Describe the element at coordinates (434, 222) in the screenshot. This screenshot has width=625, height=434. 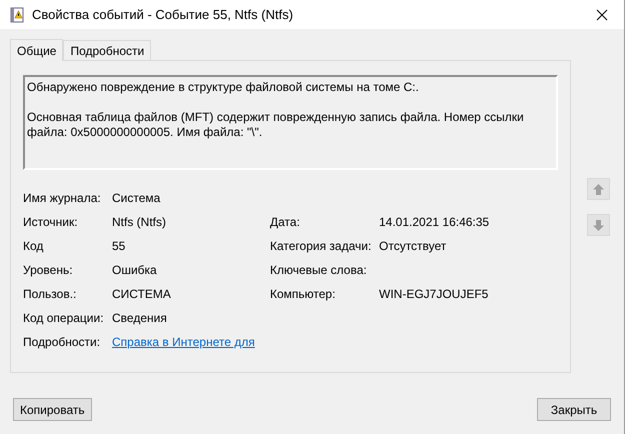
I see `field-value: 14.01.2021 16:46:35` at that location.